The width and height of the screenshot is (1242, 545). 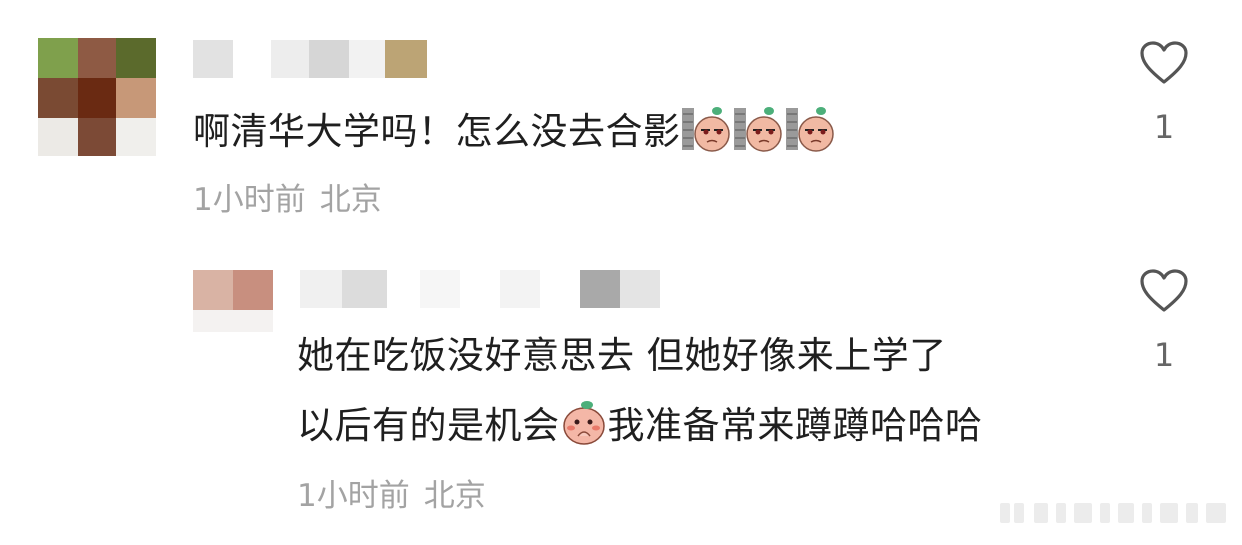 I want to click on reply-body-line-2-tail: 我准备常来蹲蹲哈哈哈, so click(x=795, y=425).